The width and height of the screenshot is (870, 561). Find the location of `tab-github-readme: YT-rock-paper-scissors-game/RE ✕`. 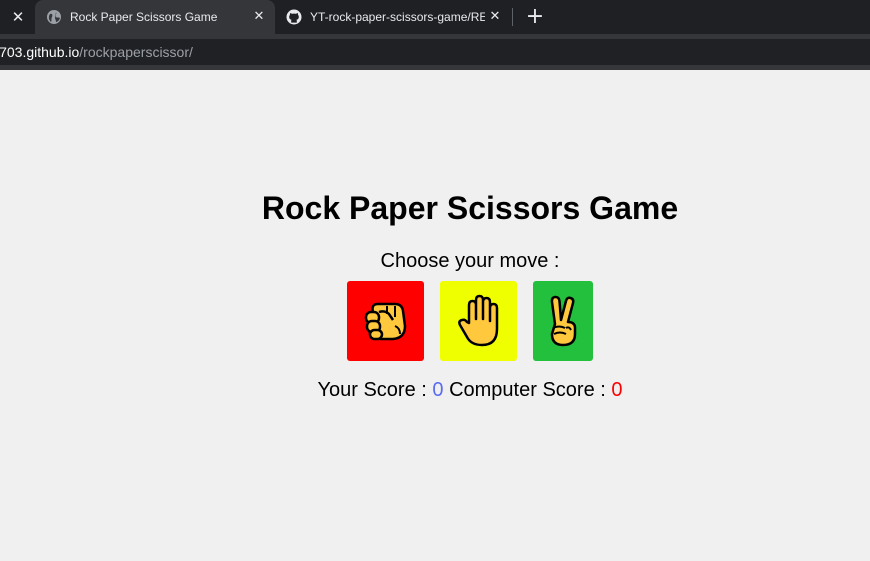

tab-github-readme: YT-rock-paper-scissors-game/RE ✕ is located at coordinates (393, 17).